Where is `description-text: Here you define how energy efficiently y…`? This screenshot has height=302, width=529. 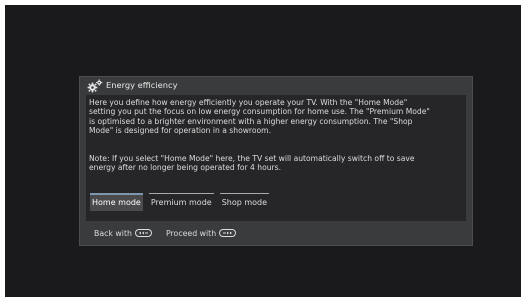
description-text: Here you define how energy efficiently y… is located at coordinates (259, 116).